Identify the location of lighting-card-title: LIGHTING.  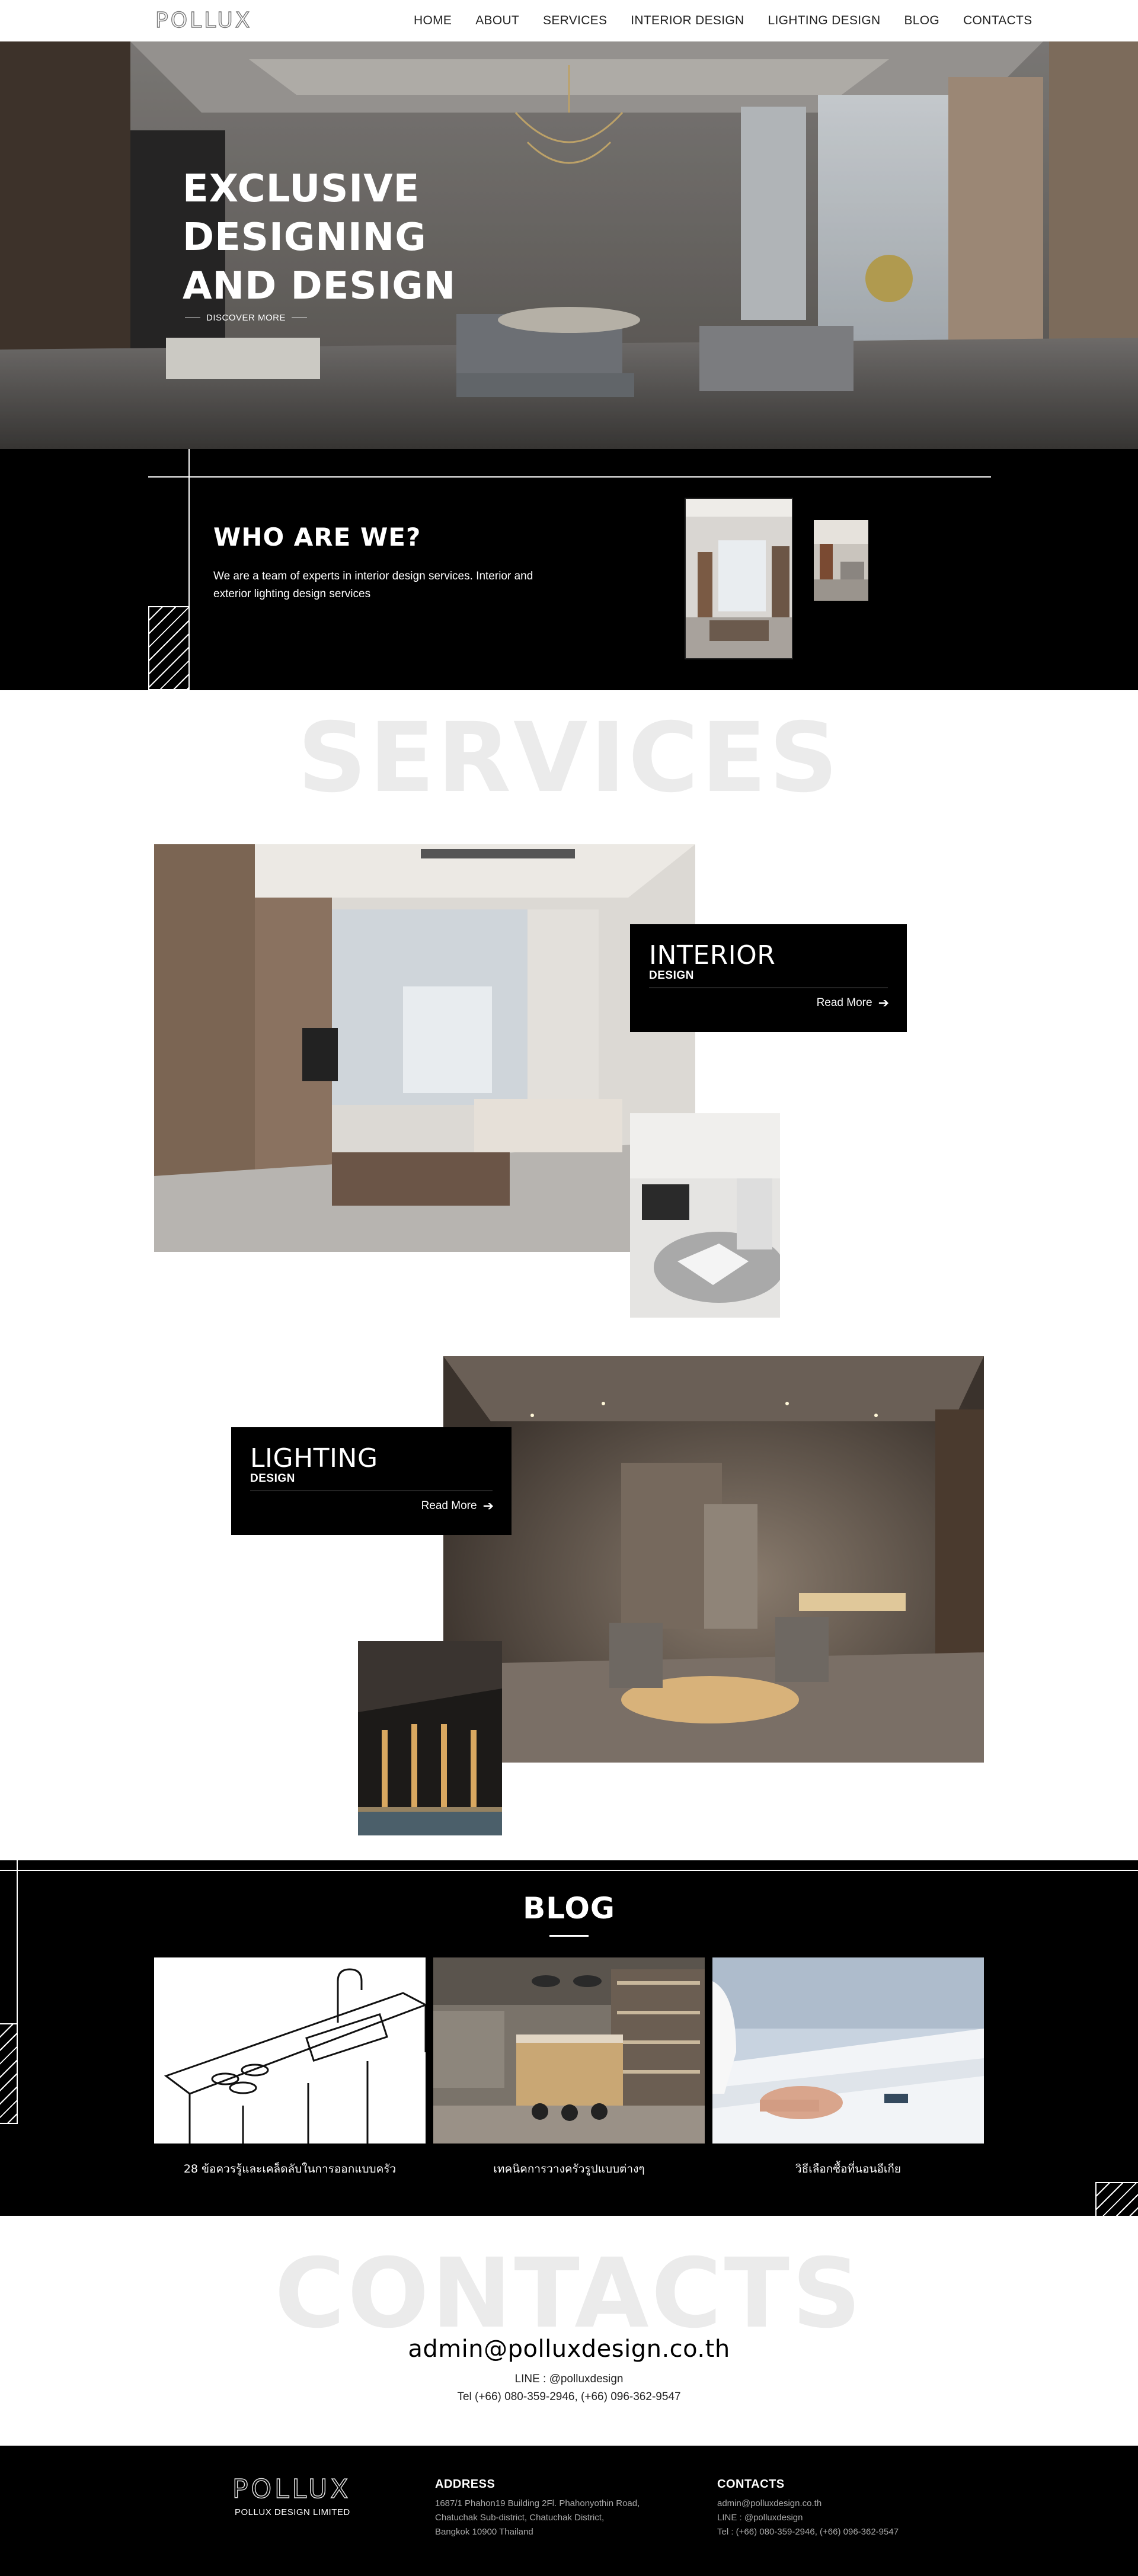
(314, 1458).